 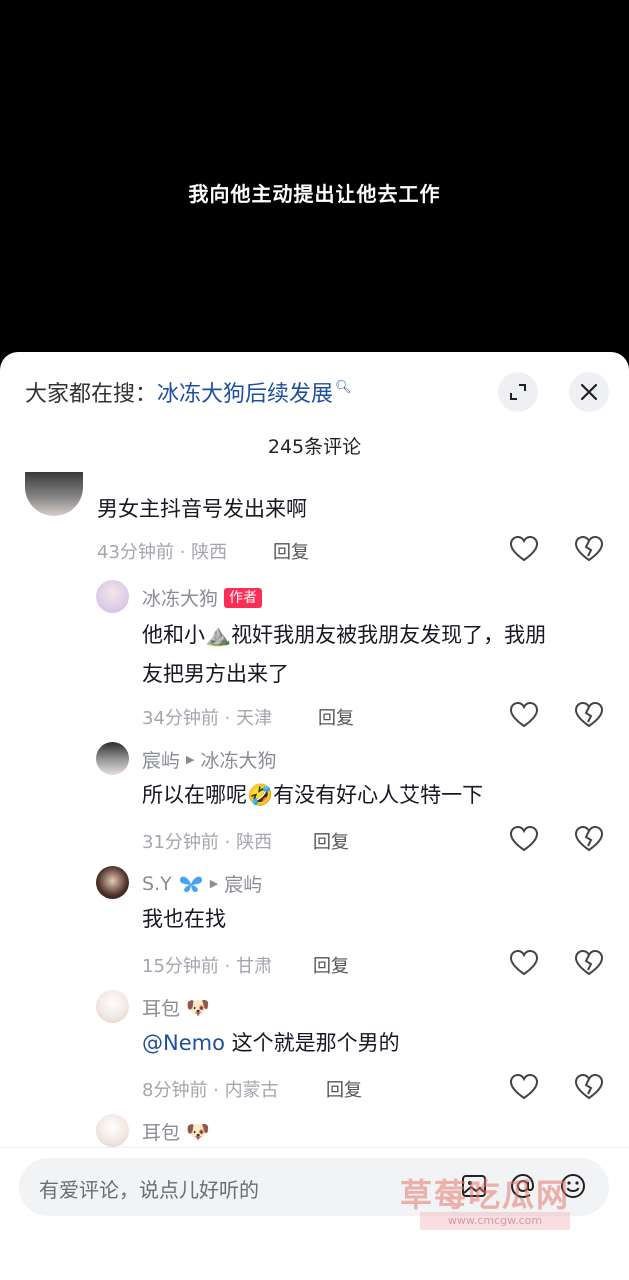 What do you see at coordinates (312, 1043) in the screenshot?
I see `comment-text-part: 这个就是那个男的` at bounding box center [312, 1043].